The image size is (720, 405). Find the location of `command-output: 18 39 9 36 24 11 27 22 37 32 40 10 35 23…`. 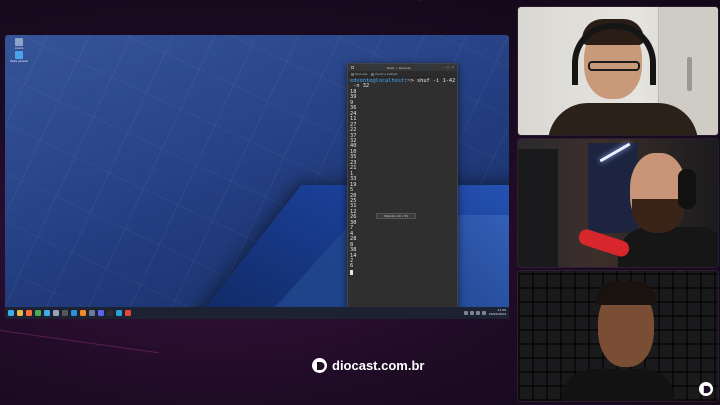

command-output: 18 39 9 36 24 11 27 22 37 32 40 10 35 23… is located at coordinates (353, 179).